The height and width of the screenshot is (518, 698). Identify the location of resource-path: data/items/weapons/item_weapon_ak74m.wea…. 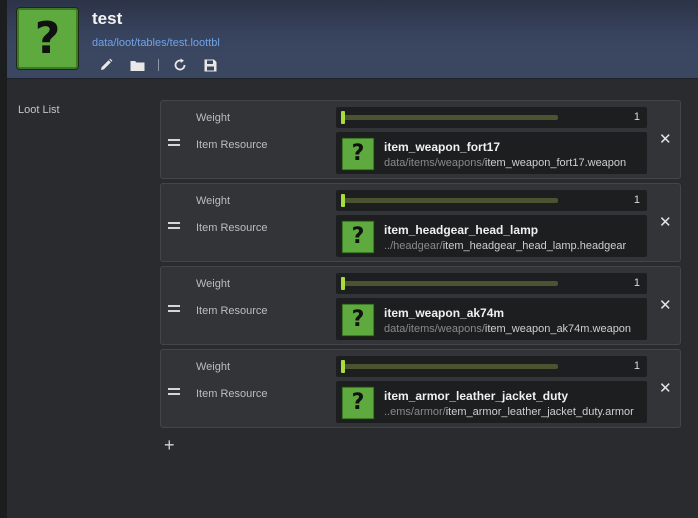
(507, 329).